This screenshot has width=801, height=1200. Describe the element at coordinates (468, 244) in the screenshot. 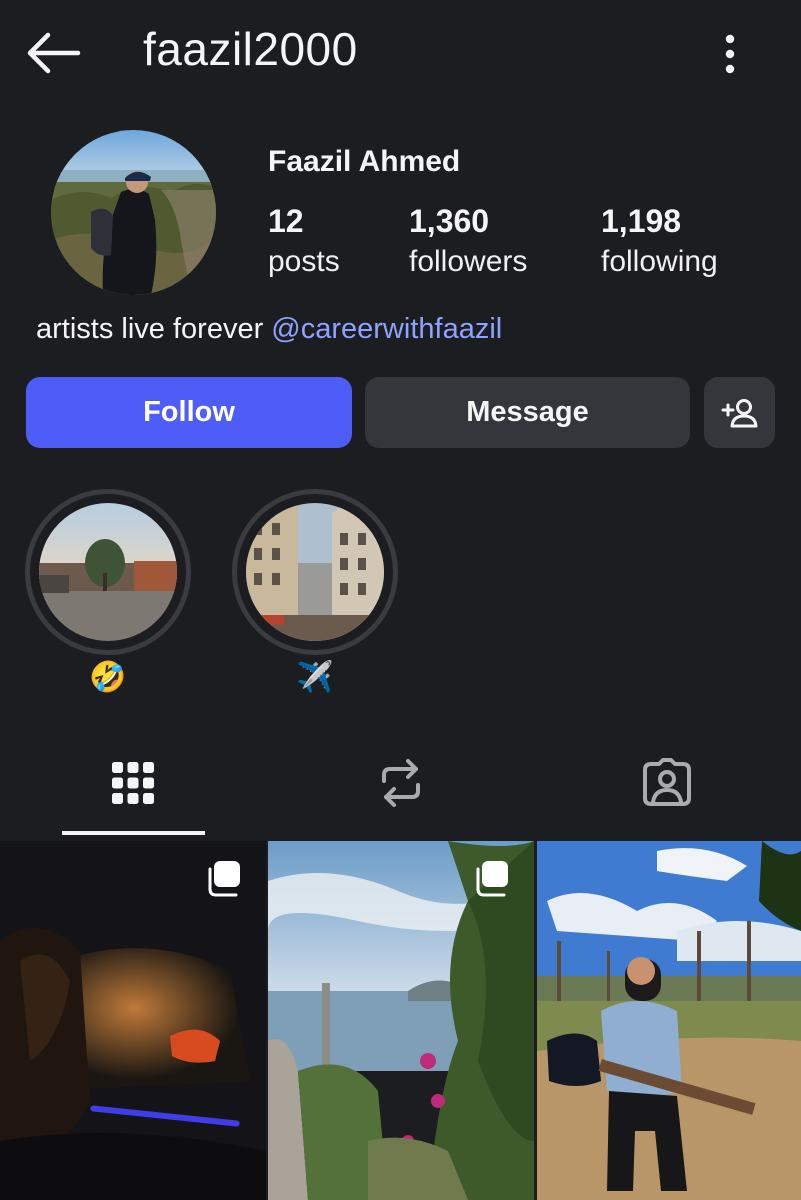

I see `followers-count: 1,360 followers` at that location.